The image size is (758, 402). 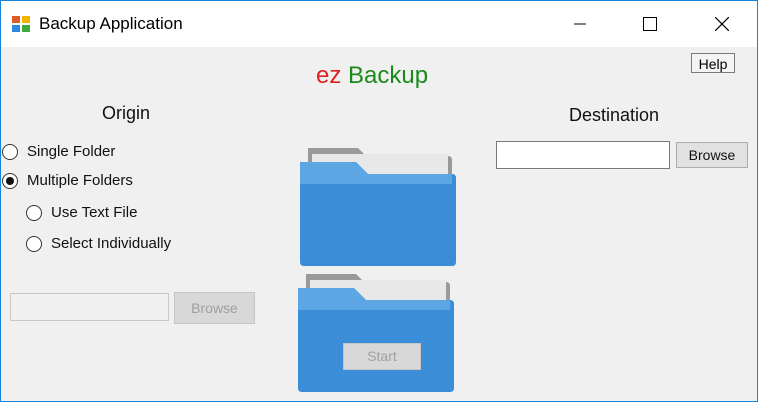 I want to click on radio-select-individually: Select Individually, so click(x=98, y=243).